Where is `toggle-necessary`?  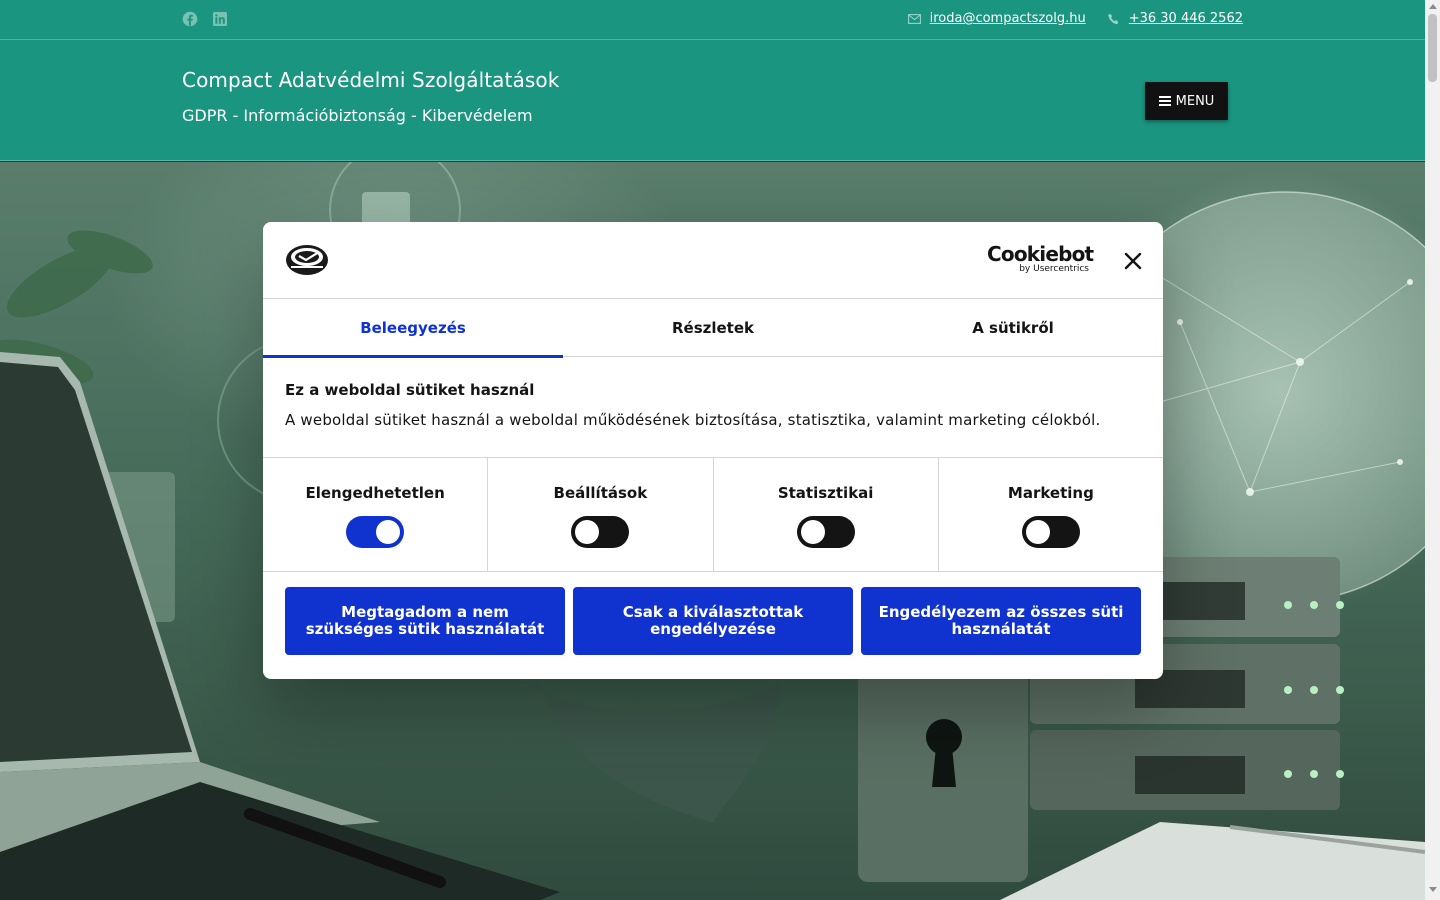 toggle-necessary is located at coordinates (375, 532).